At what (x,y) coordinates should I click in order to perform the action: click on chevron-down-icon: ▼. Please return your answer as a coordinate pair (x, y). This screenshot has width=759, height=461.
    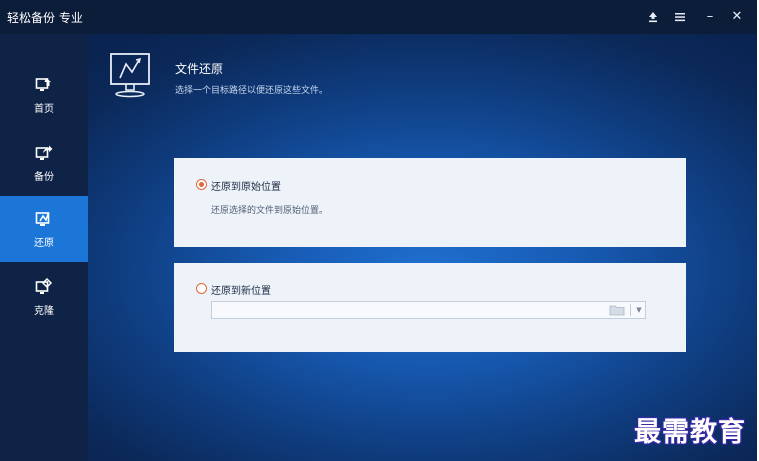
    Looking at the image, I should click on (639, 310).